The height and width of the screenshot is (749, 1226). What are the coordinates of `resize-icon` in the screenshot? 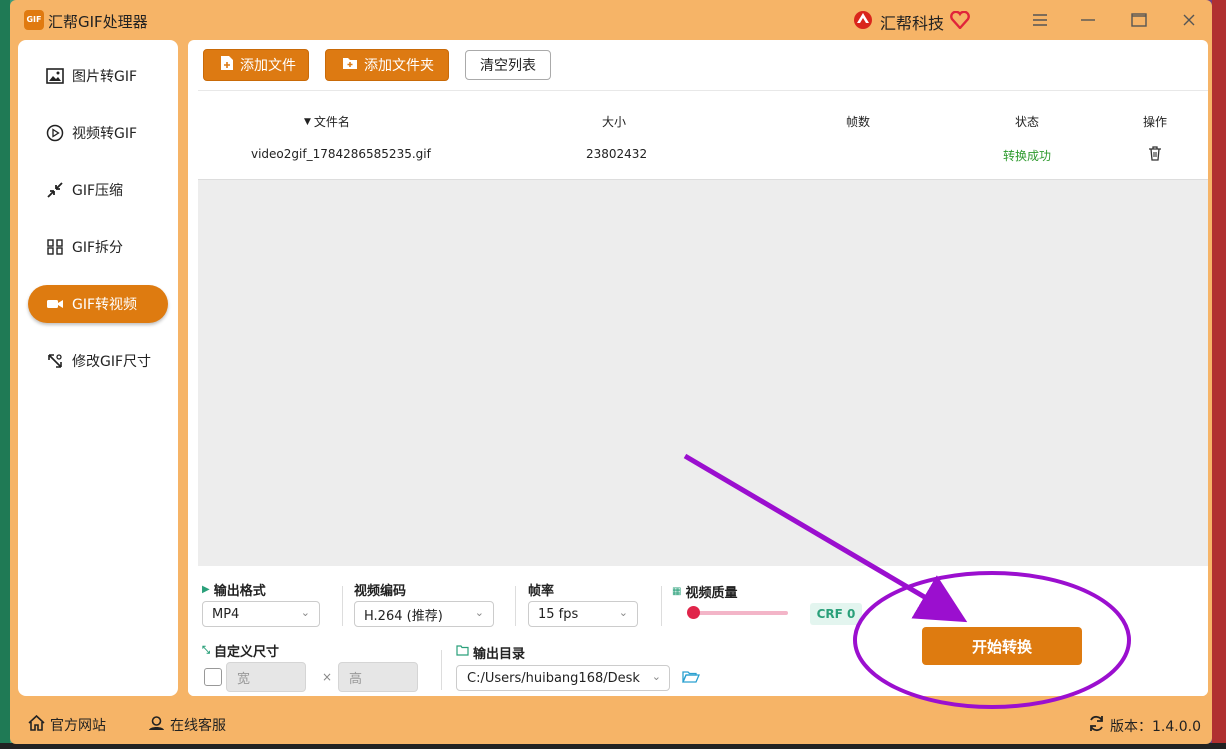 It's located at (55, 361).